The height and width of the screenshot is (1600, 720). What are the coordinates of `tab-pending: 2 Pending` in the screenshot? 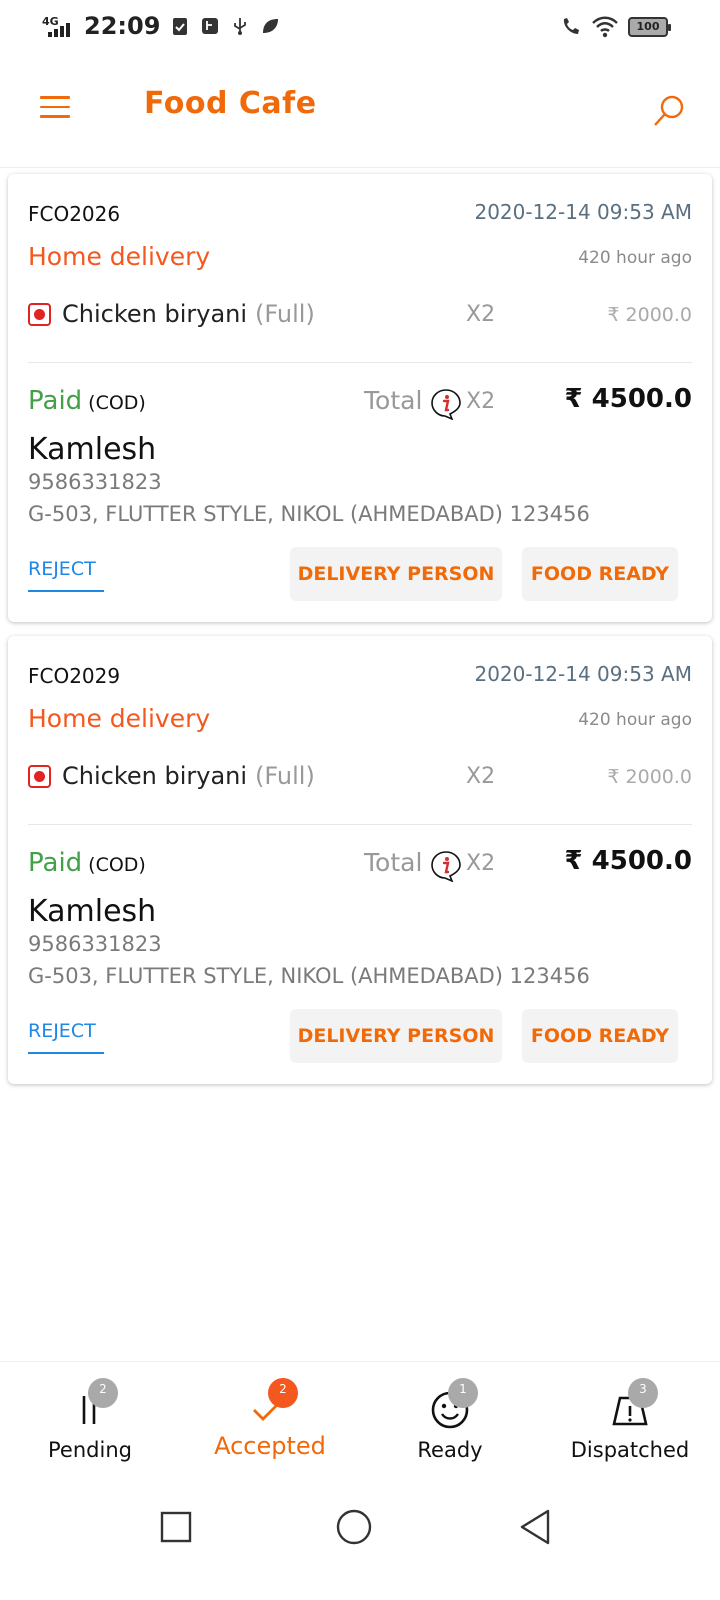 It's located at (90, 1422).